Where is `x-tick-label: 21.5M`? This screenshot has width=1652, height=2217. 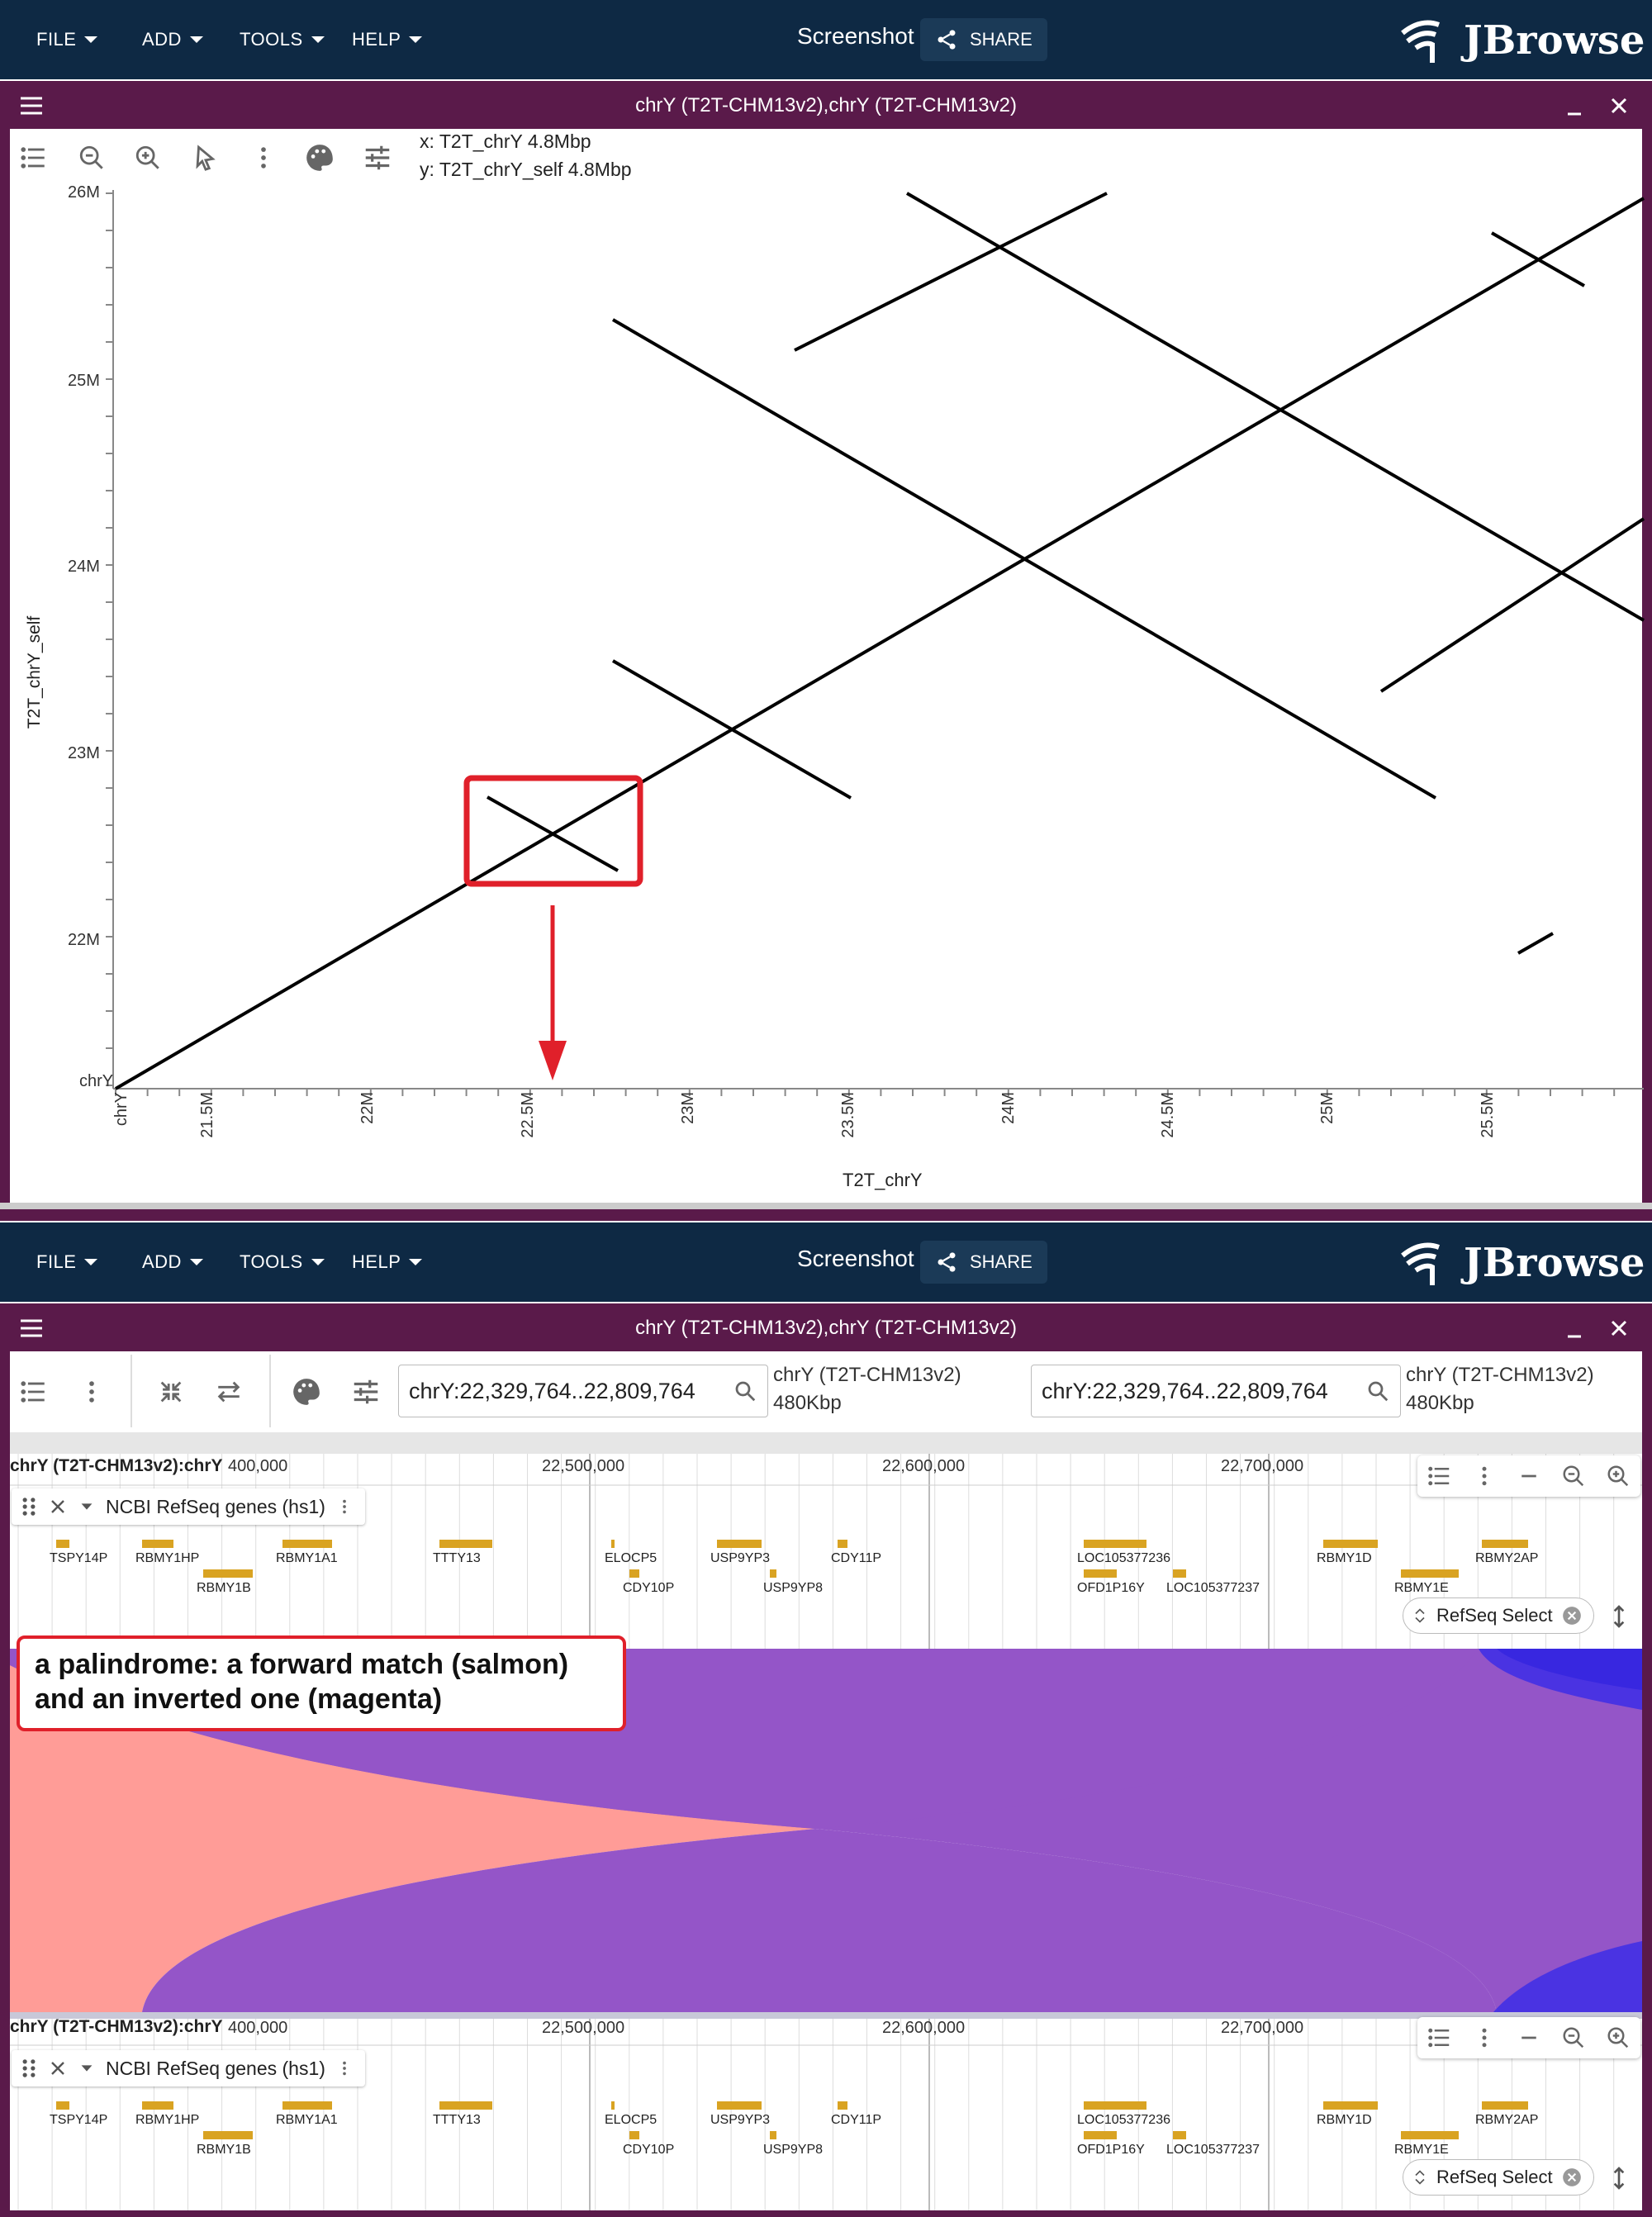
x-tick-label: 21.5M is located at coordinates (207, 1115).